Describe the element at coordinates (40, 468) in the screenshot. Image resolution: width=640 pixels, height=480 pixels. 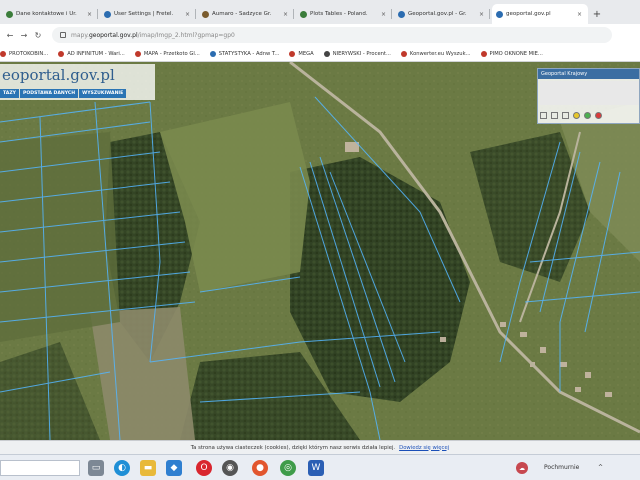
I see `taskbar-search` at that location.